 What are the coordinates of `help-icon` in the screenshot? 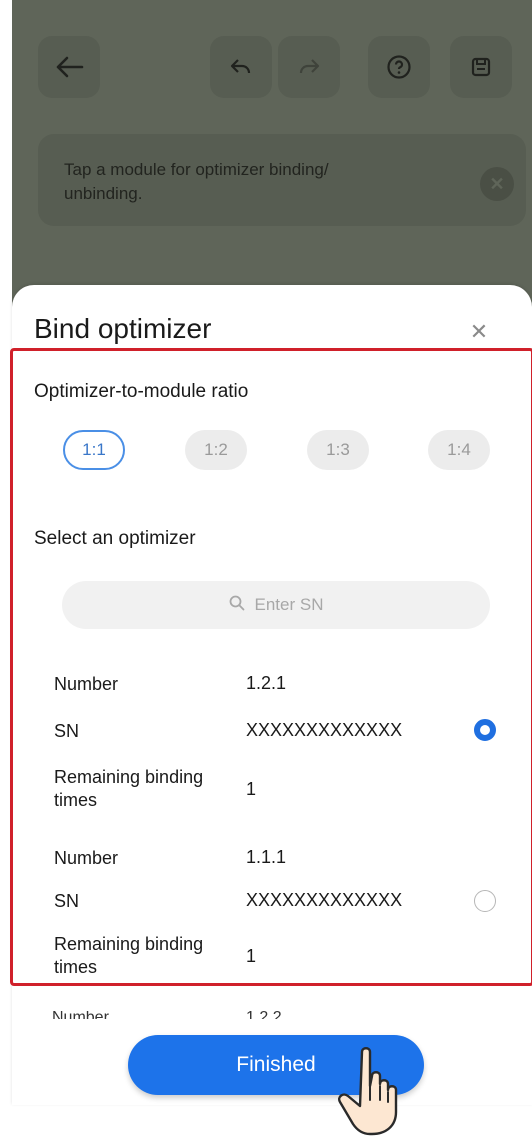 It's located at (399, 67).